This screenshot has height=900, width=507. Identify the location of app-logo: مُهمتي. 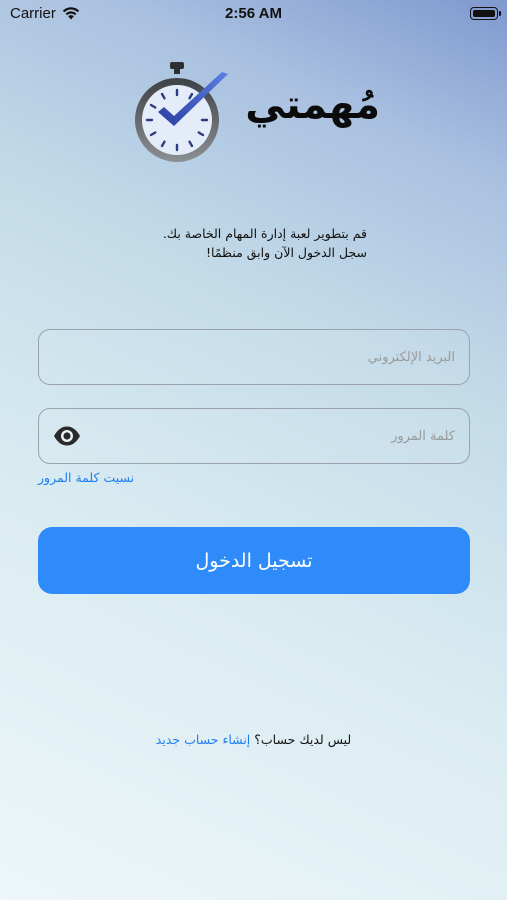
(255, 115).